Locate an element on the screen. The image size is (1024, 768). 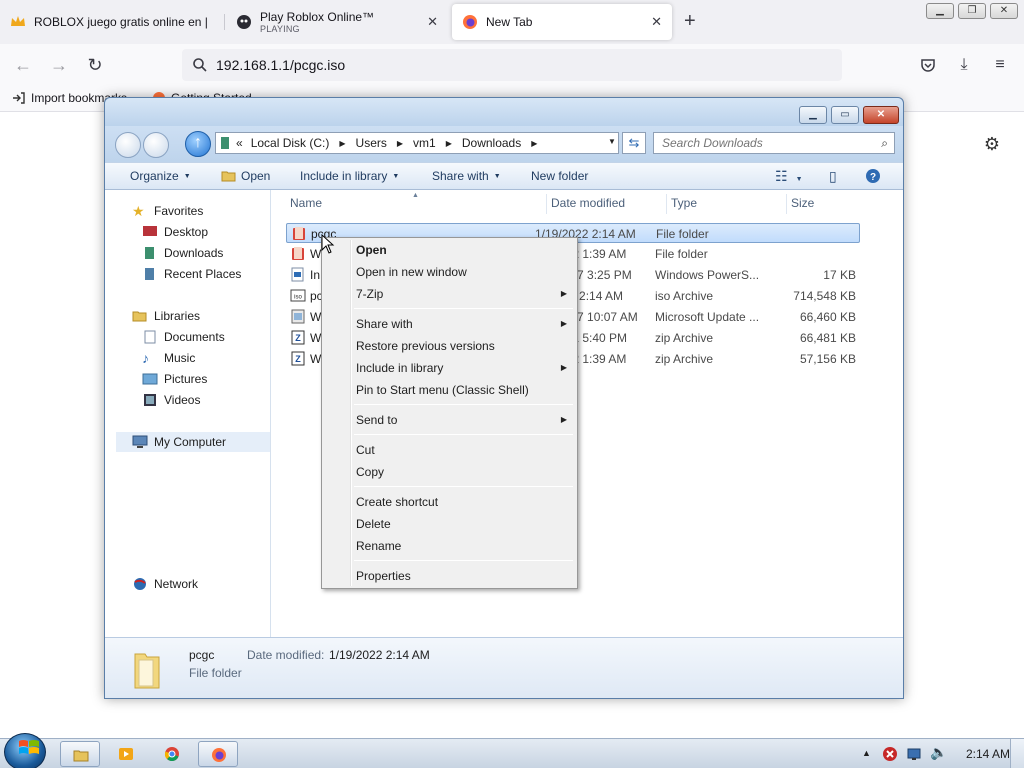
taskbar-chrome is located at coordinates (172, 754).